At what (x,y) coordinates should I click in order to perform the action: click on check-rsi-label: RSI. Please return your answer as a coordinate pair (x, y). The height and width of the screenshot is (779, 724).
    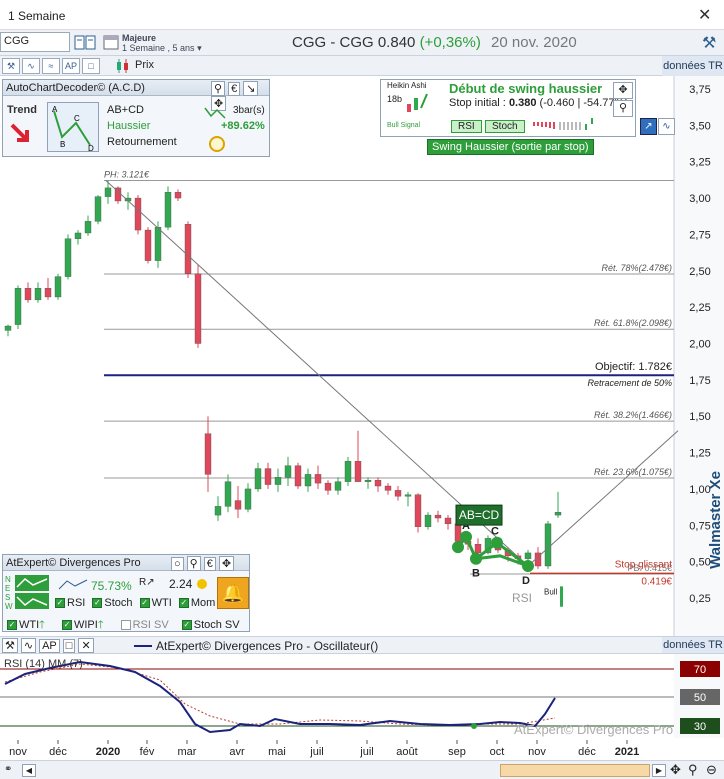
    Looking at the image, I should click on (76, 603).